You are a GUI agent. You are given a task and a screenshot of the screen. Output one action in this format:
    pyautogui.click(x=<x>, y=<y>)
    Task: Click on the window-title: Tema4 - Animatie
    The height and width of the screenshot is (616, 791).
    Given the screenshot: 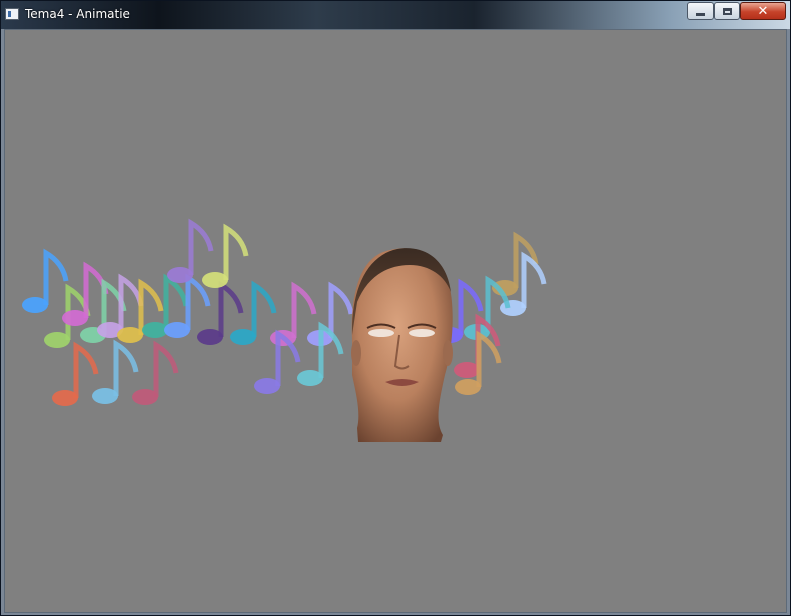 What is the action you would take?
    pyautogui.click(x=77, y=14)
    